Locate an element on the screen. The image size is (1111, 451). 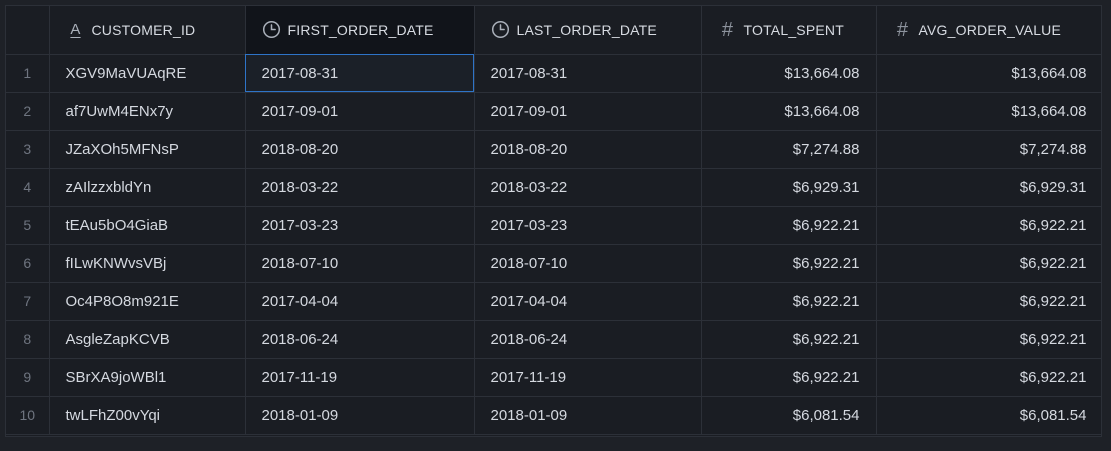
cell-last-order-date: 2018-08-20 is located at coordinates (588, 149).